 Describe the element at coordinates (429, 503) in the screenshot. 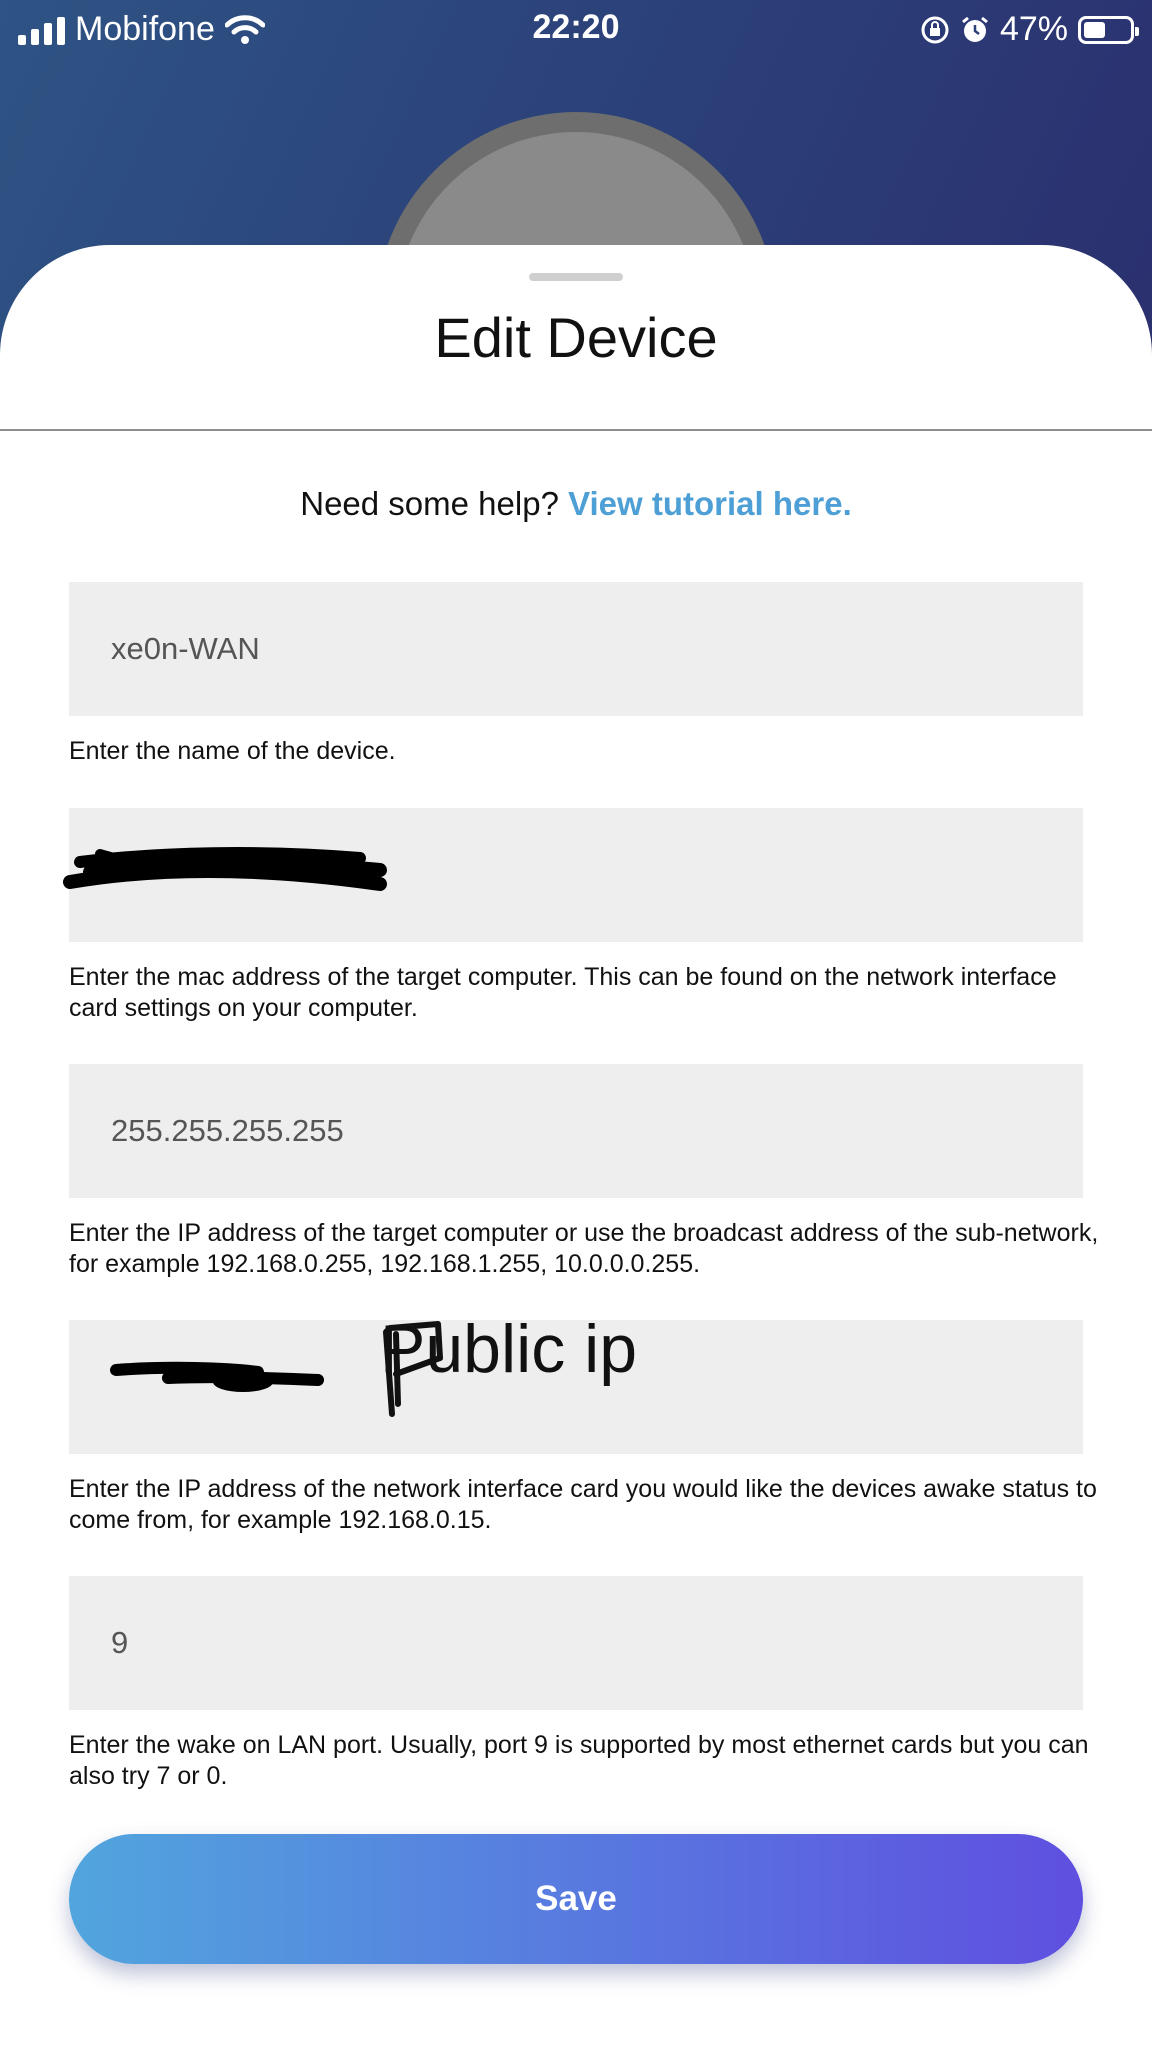

I see `help-prefix: Need some help?` at that location.